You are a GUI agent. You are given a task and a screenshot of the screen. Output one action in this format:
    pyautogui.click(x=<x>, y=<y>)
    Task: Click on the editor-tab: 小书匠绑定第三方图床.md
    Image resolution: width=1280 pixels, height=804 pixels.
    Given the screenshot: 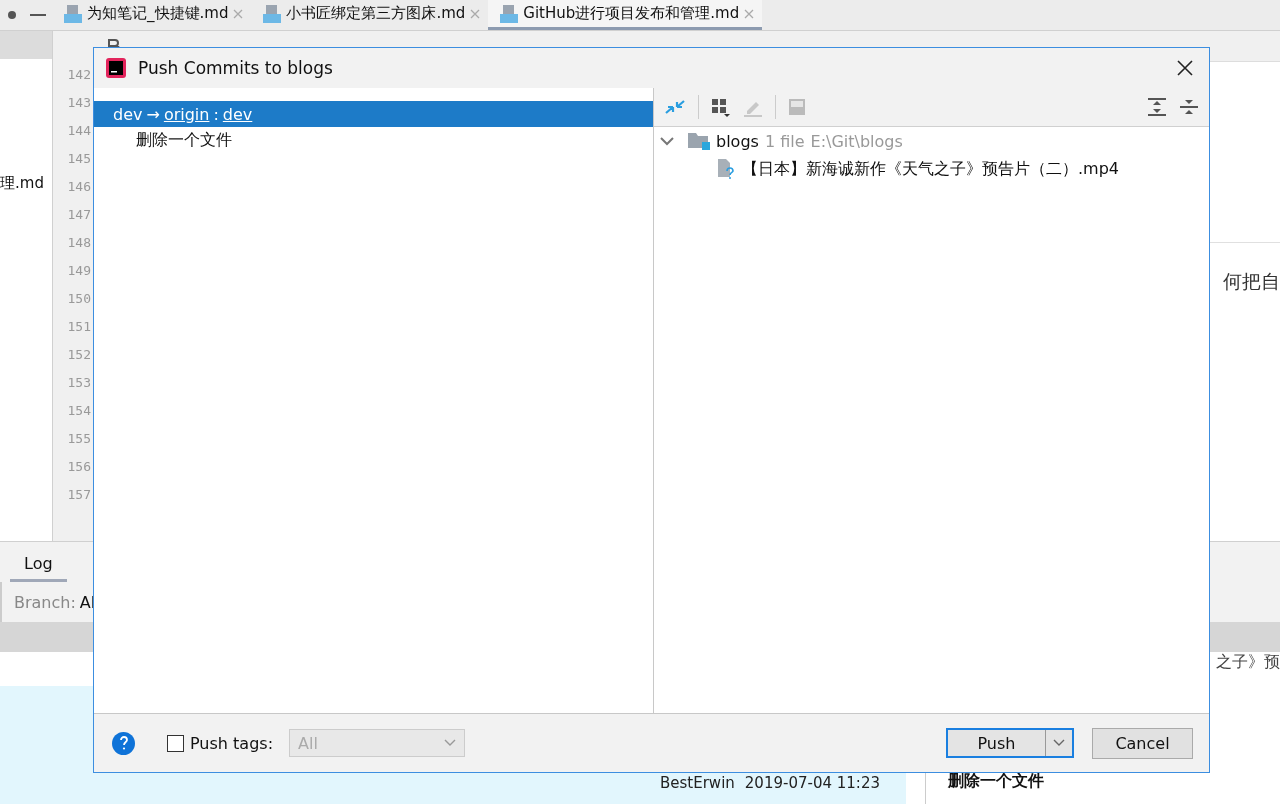 What is the action you would take?
    pyautogui.click(x=370, y=15)
    